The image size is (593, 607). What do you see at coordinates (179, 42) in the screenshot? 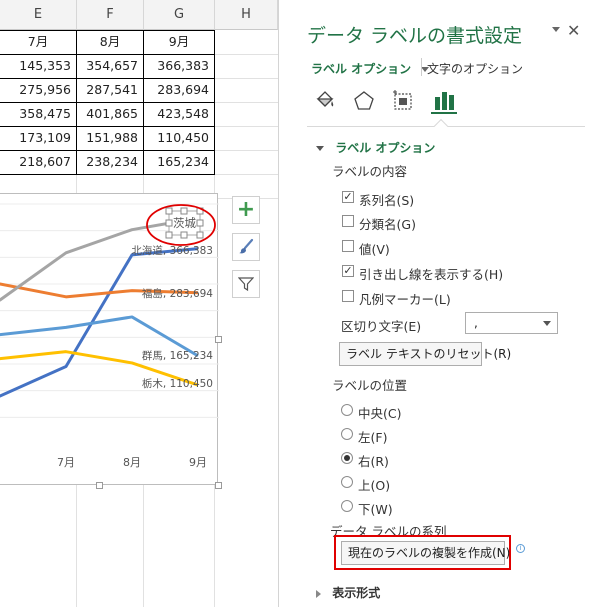
I see `header-cell-september: 9月` at bounding box center [179, 42].